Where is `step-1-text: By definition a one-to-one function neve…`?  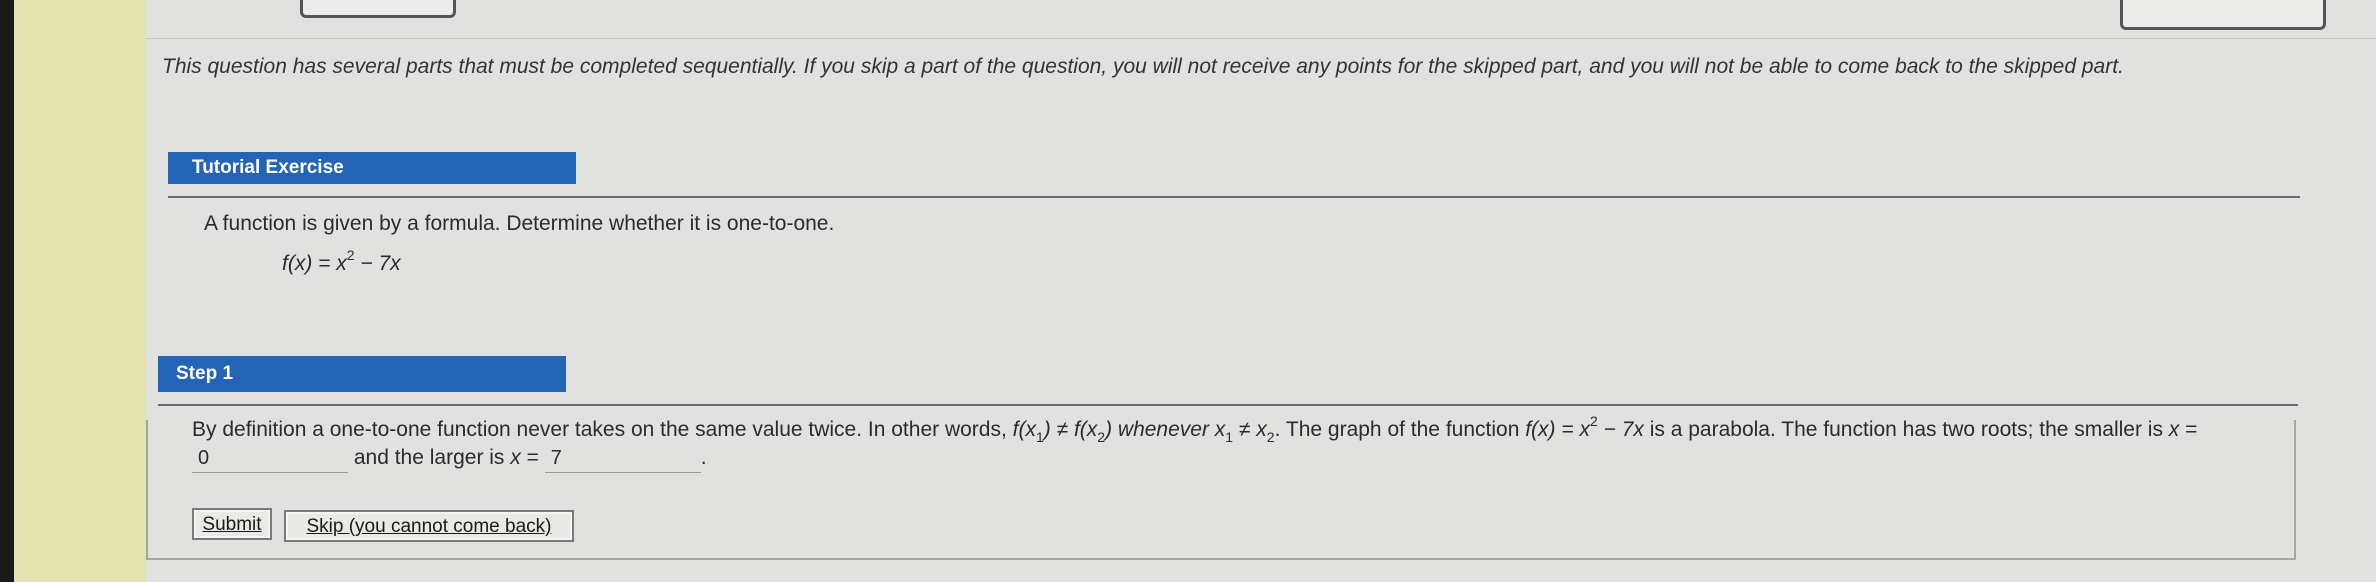
step-1-text: By definition a one-to-one function neve… is located at coordinates (1252, 443).